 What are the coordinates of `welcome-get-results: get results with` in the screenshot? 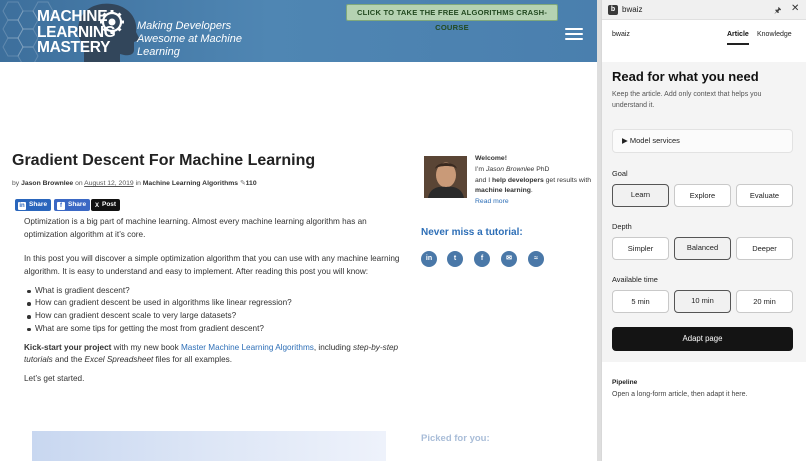 It's located at (567, 180).